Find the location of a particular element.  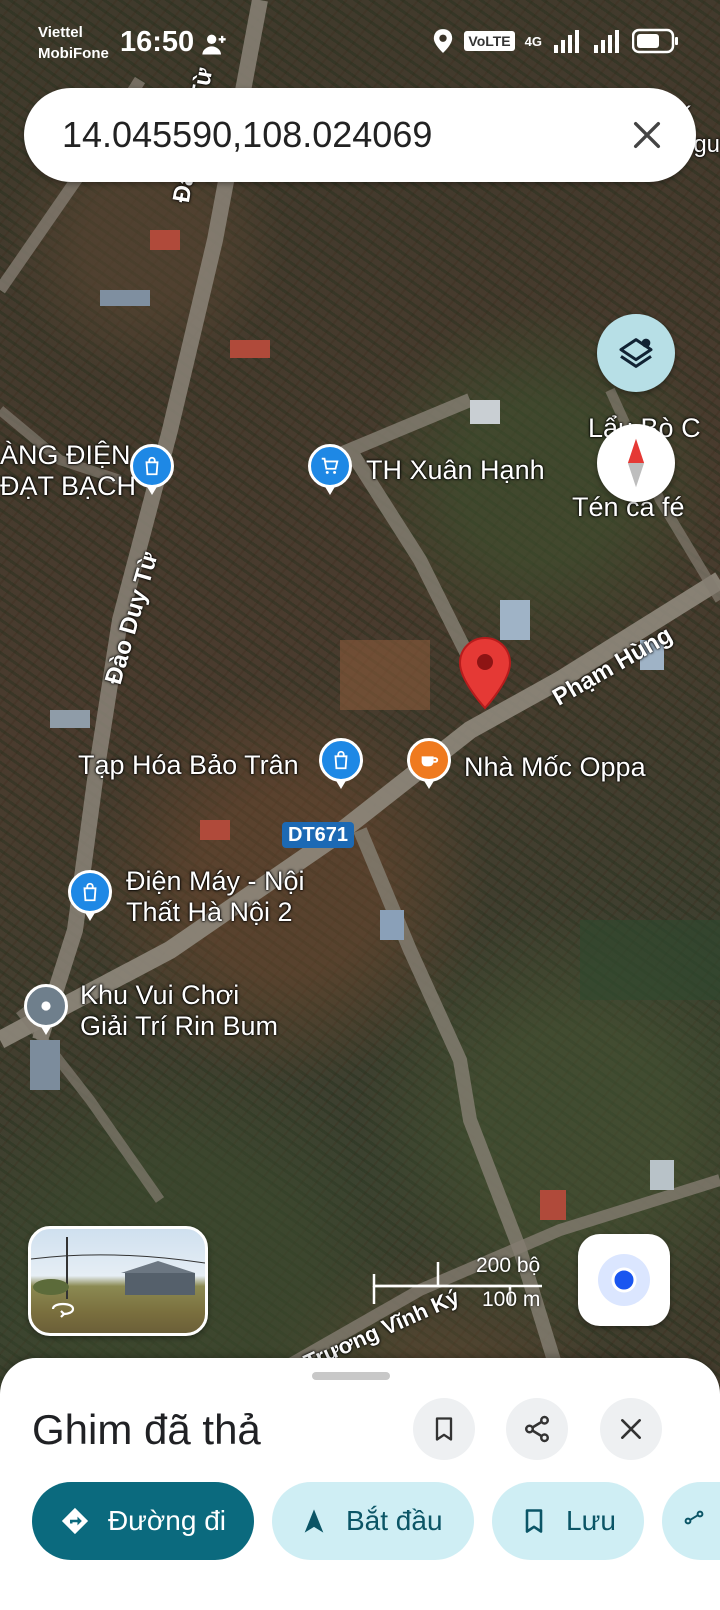

share-button is located at coordinates (537, 1429).